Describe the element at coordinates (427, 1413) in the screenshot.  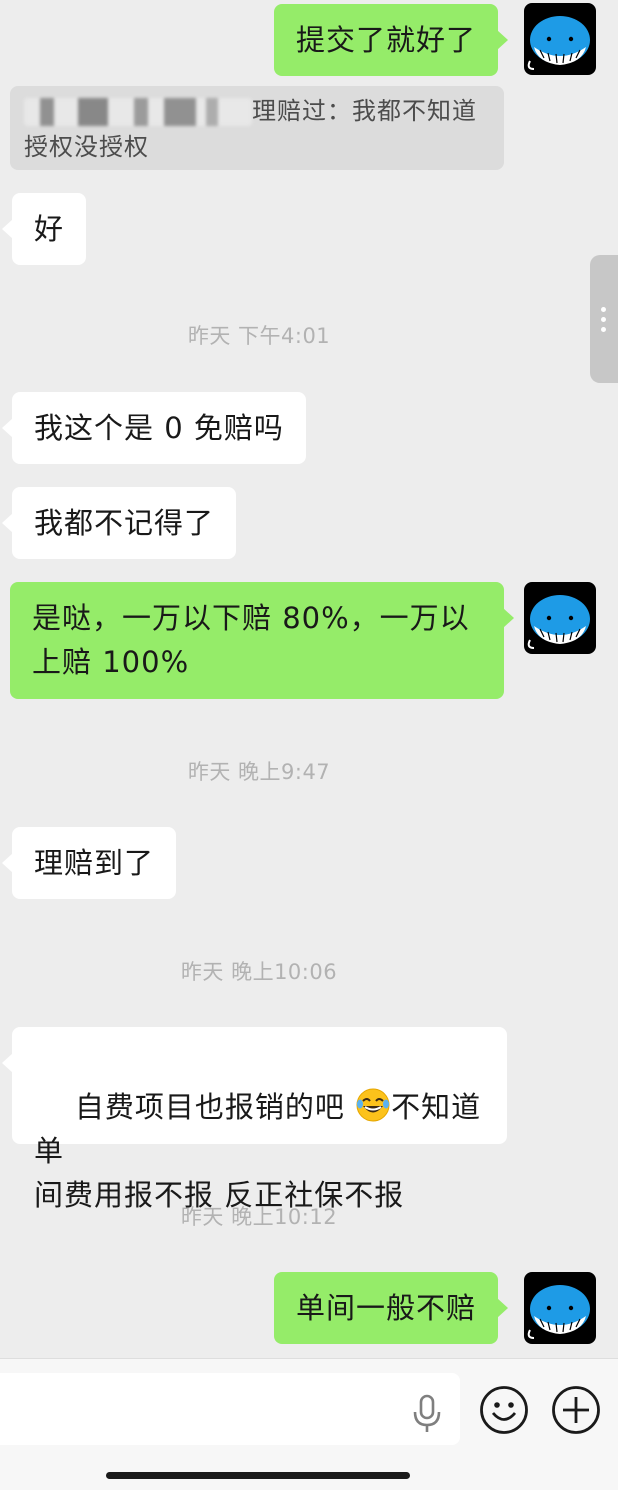
I see `microphone-icon` at that location.